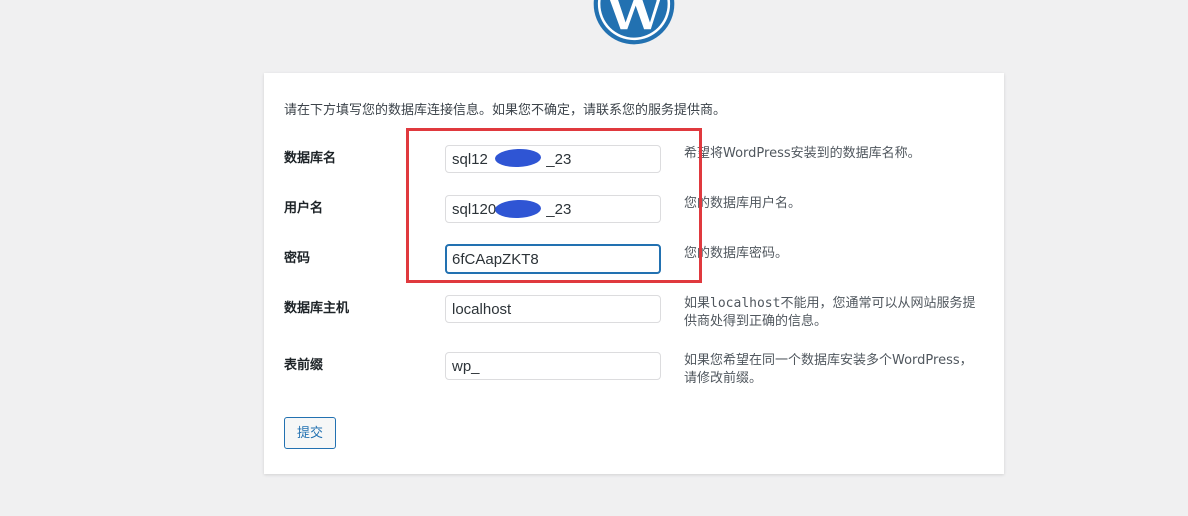 This screenshot has height=516, width=1188. Describe the element at coordinates (736, 253) in the screenshot. I see `password-description: 您的数据库密码。` at that location.